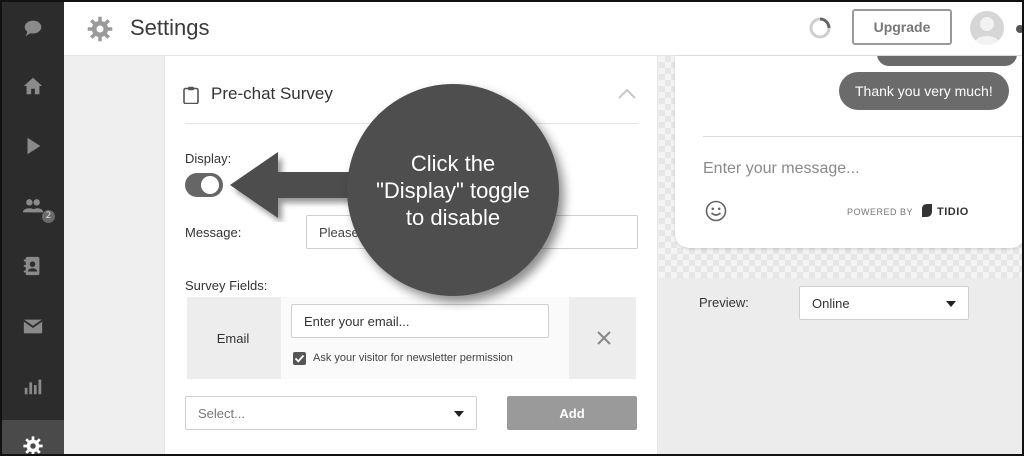  What do you see at coordinates (543, 29) in the screenshot?
I see `top-bar: Settings Upgrade` at bounding box center [543, 29].